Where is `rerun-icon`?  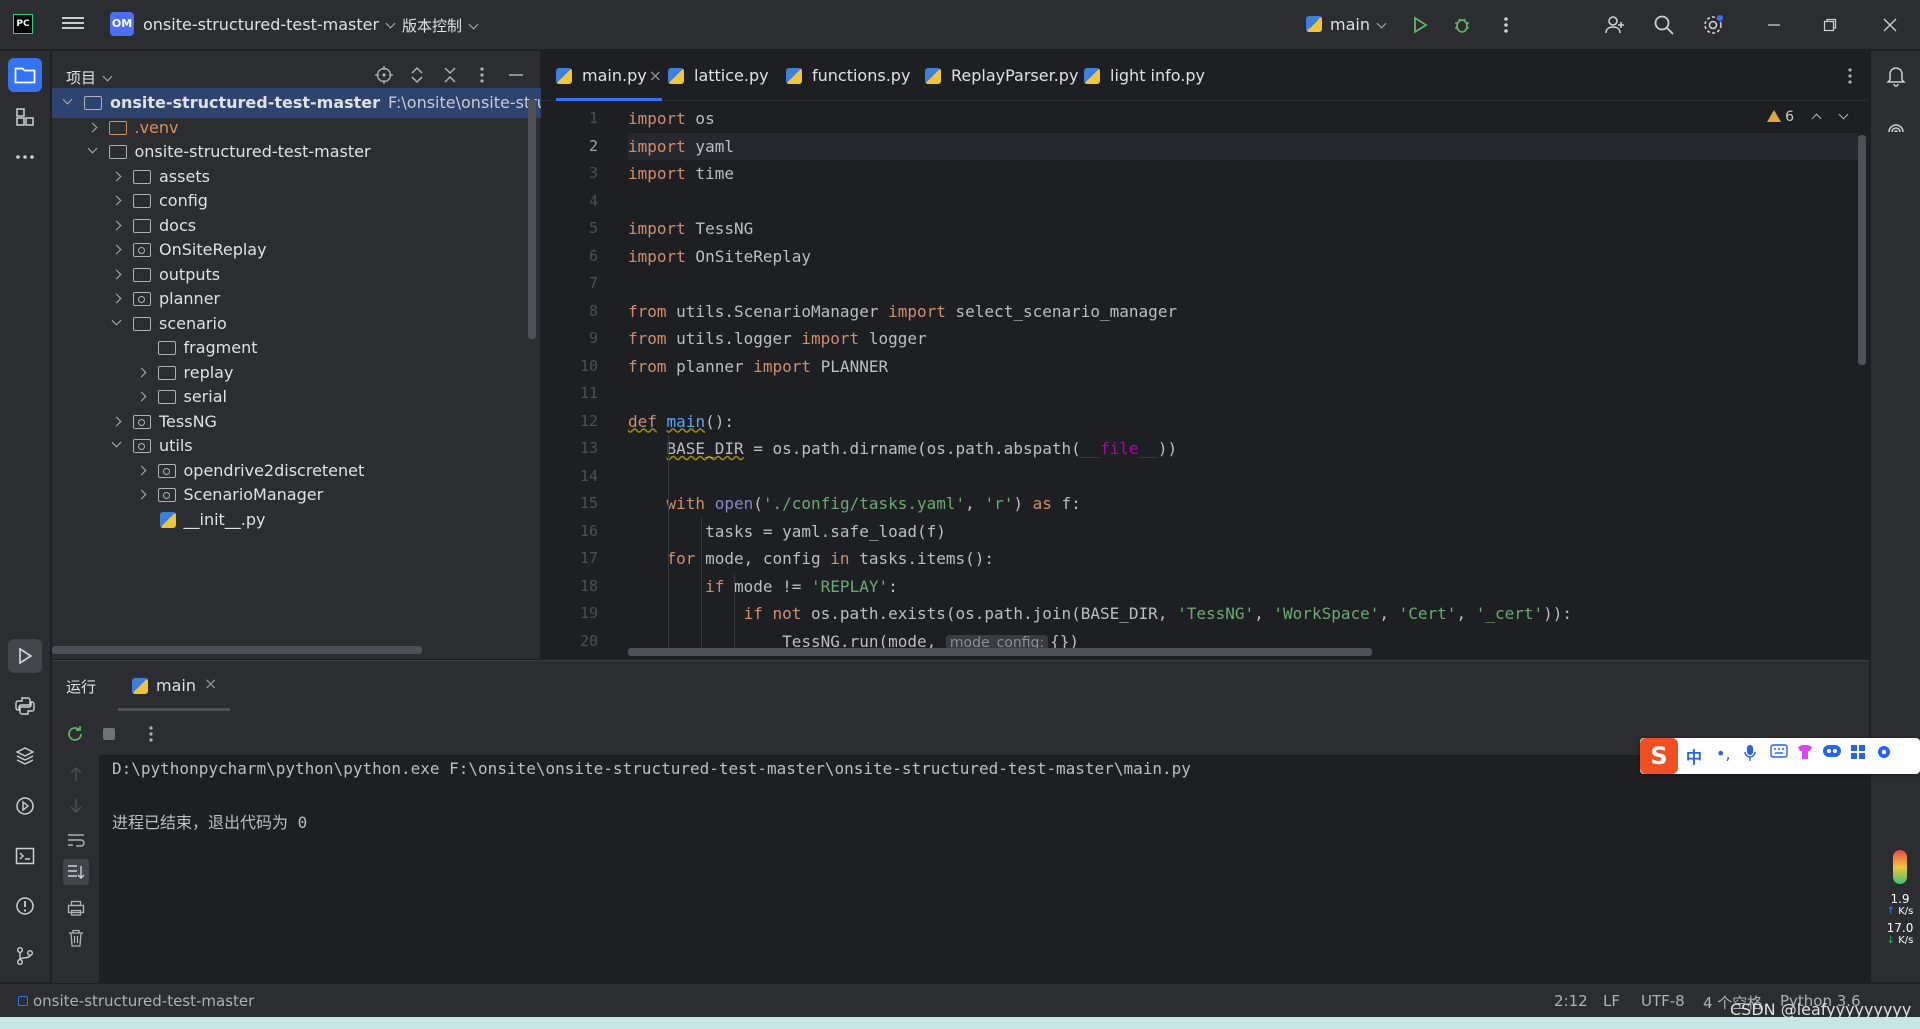
rerun-icon is located at coordinates (75, 734).